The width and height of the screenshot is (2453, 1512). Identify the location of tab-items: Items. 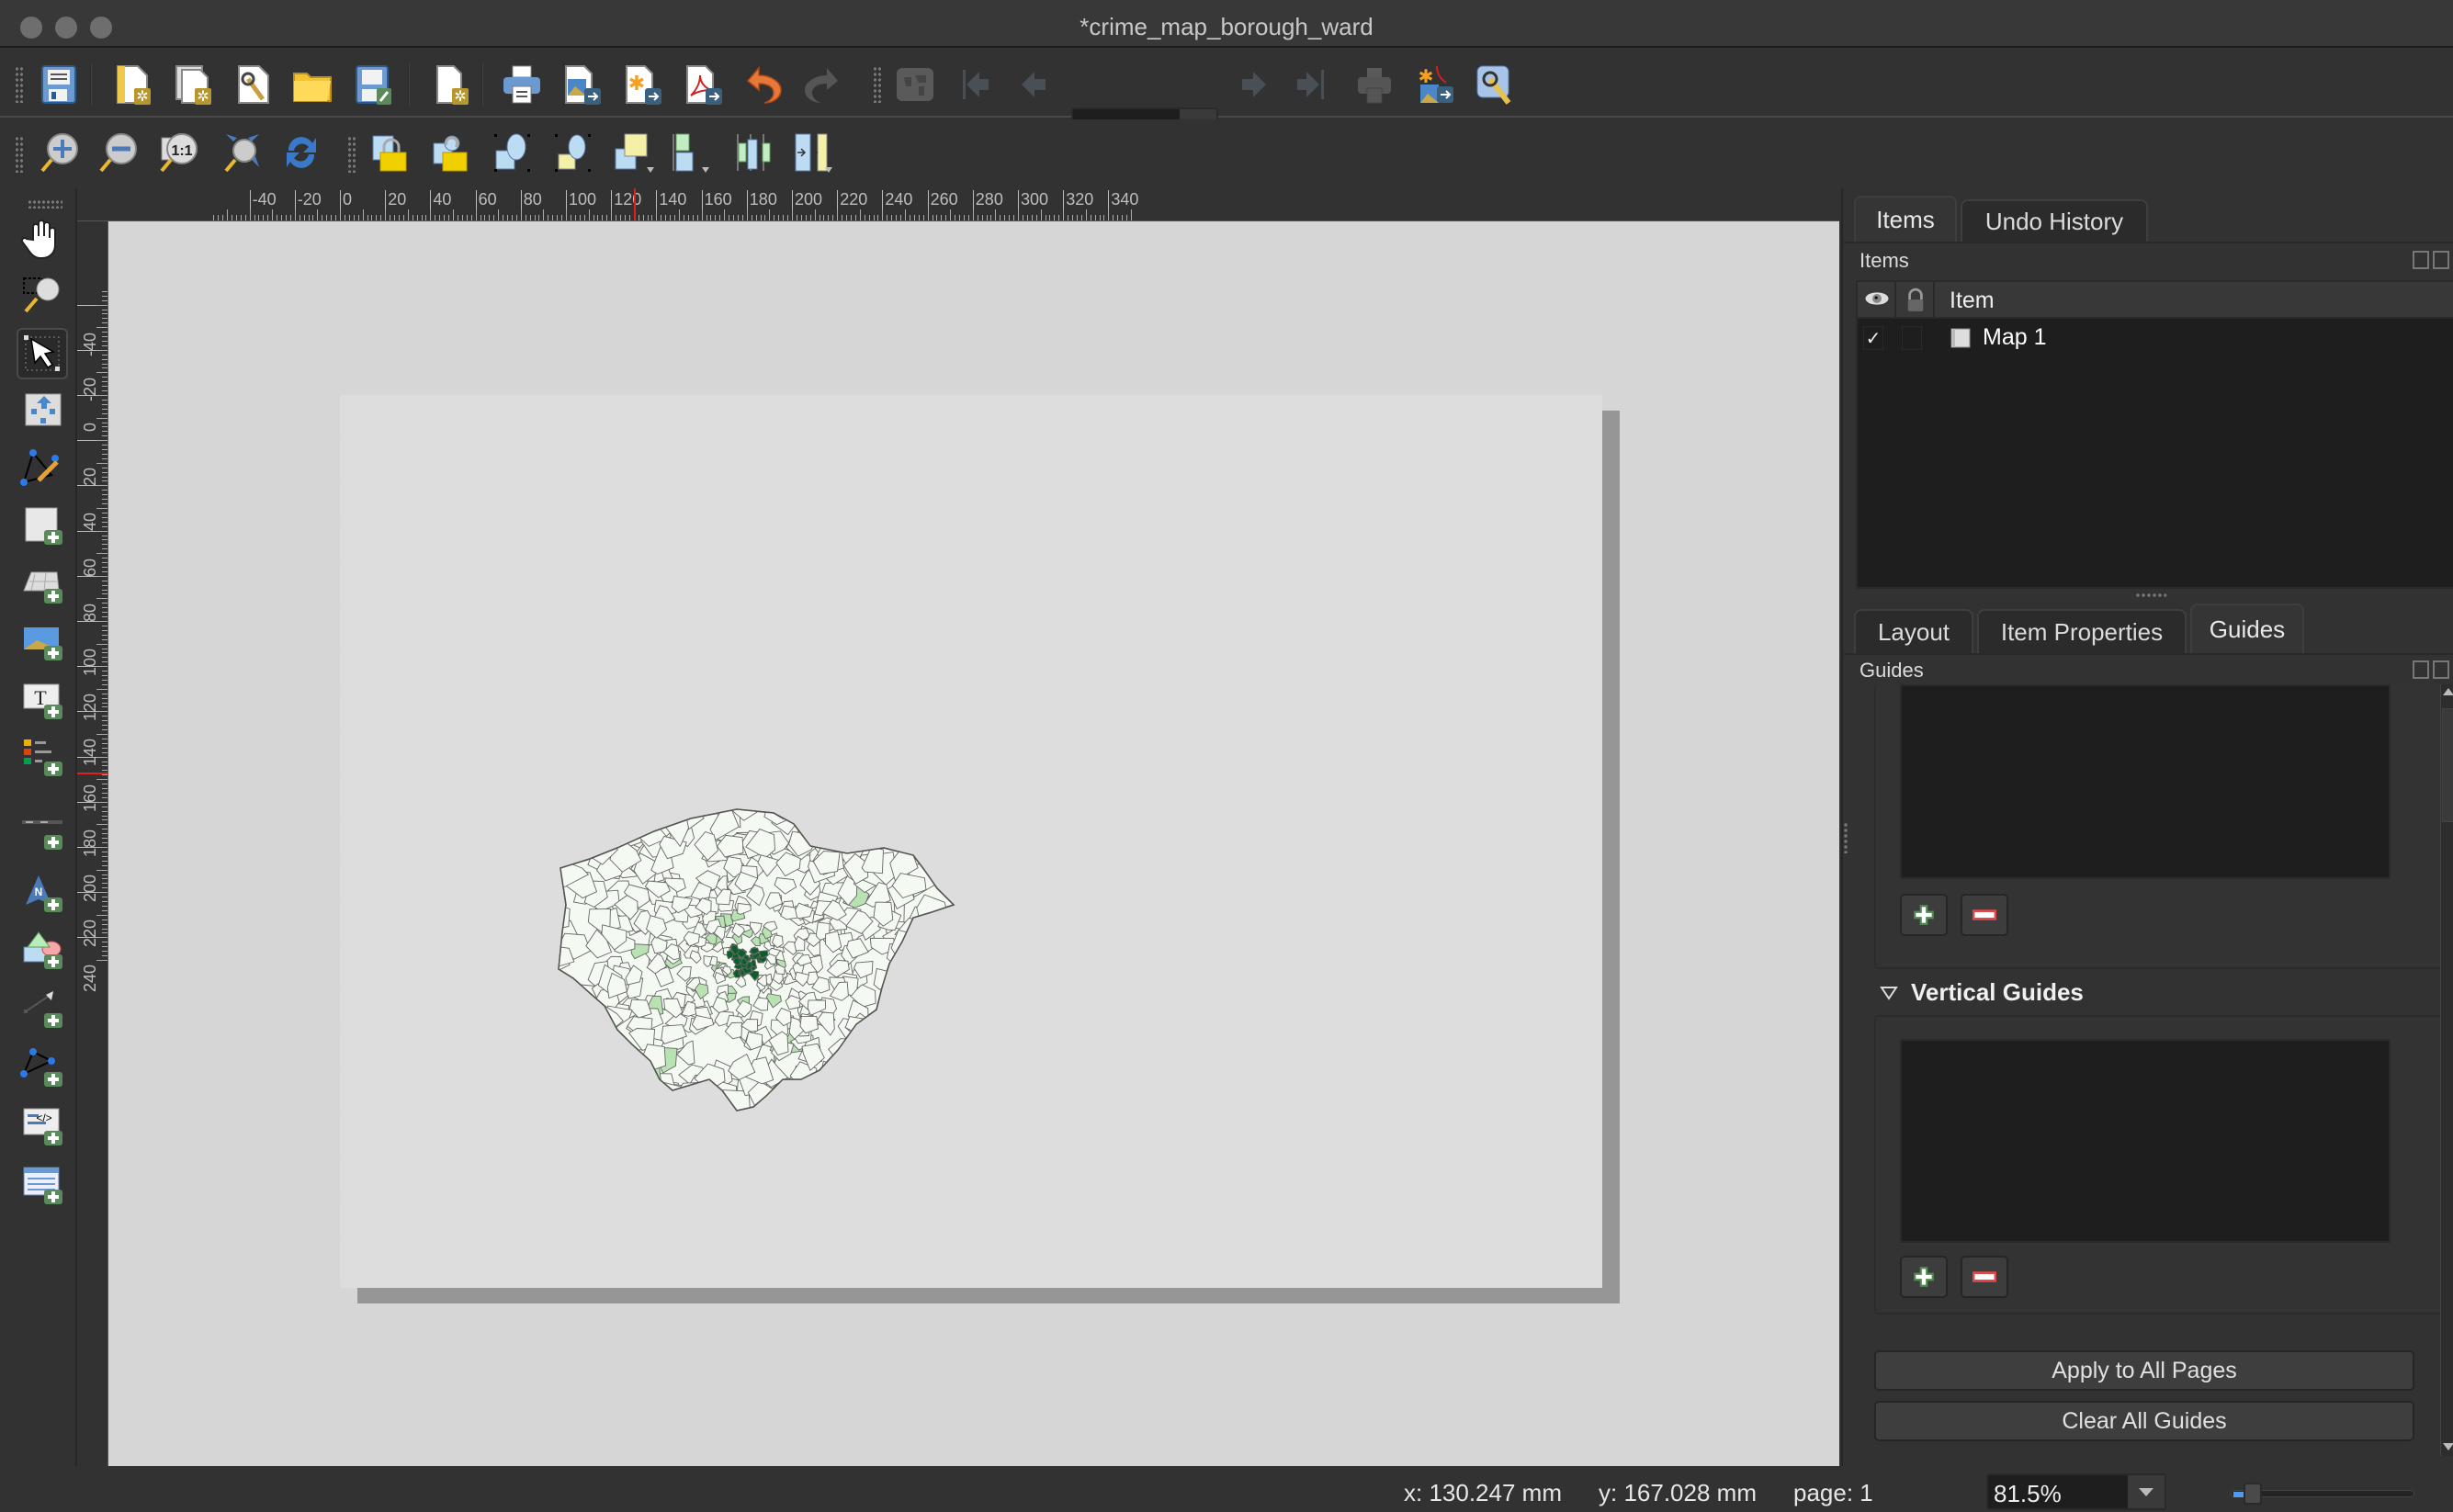
(1905, 219).